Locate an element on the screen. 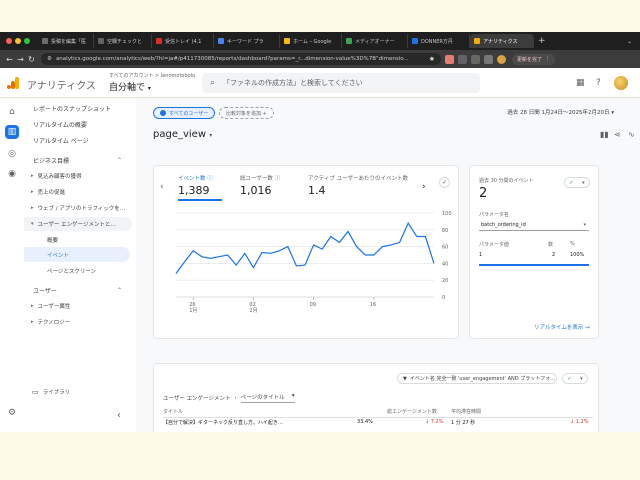 The height and width of the screenshot is (480, 640). col-engagement: 総エンゲージメント数 is located at coordinates (412, 411).